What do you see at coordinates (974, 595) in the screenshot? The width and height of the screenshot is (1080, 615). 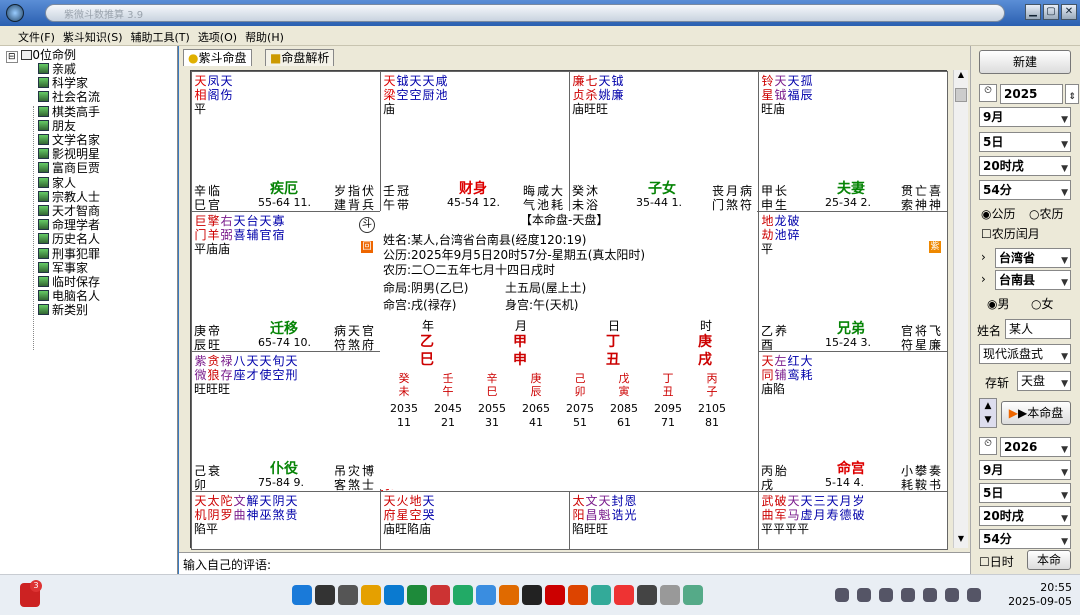 I see `battery-icon` at bounding box center [974, 595].